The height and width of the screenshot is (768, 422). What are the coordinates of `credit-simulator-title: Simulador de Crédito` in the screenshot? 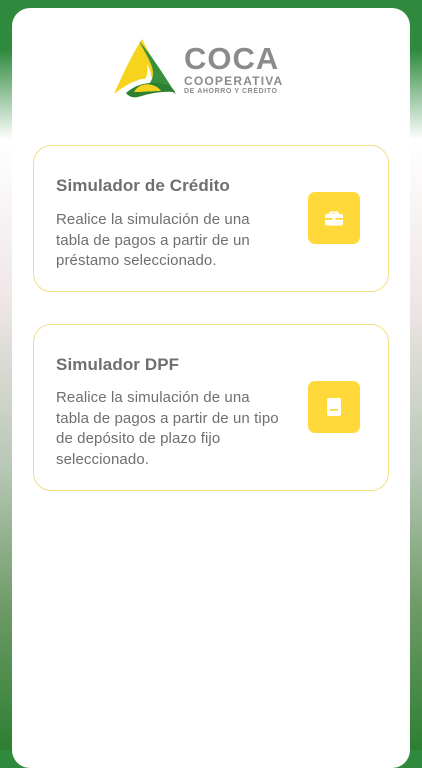 It's located at (143, 185).